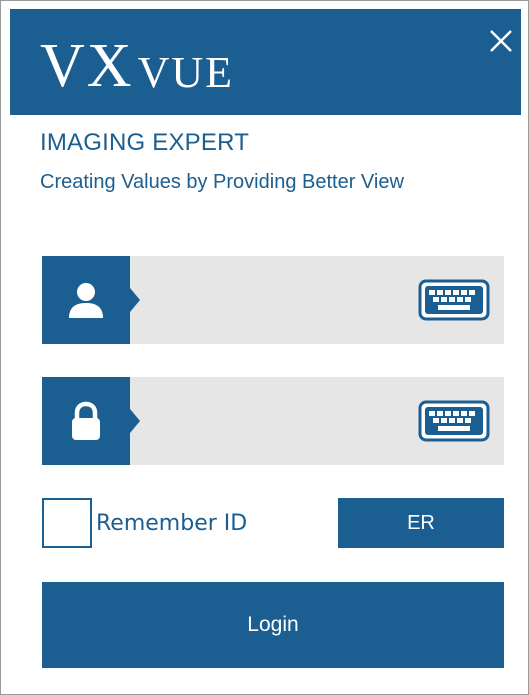 Image resolution: width=529 pixels, height=695 pixels. I want to click on username-input, so click(282, 300).